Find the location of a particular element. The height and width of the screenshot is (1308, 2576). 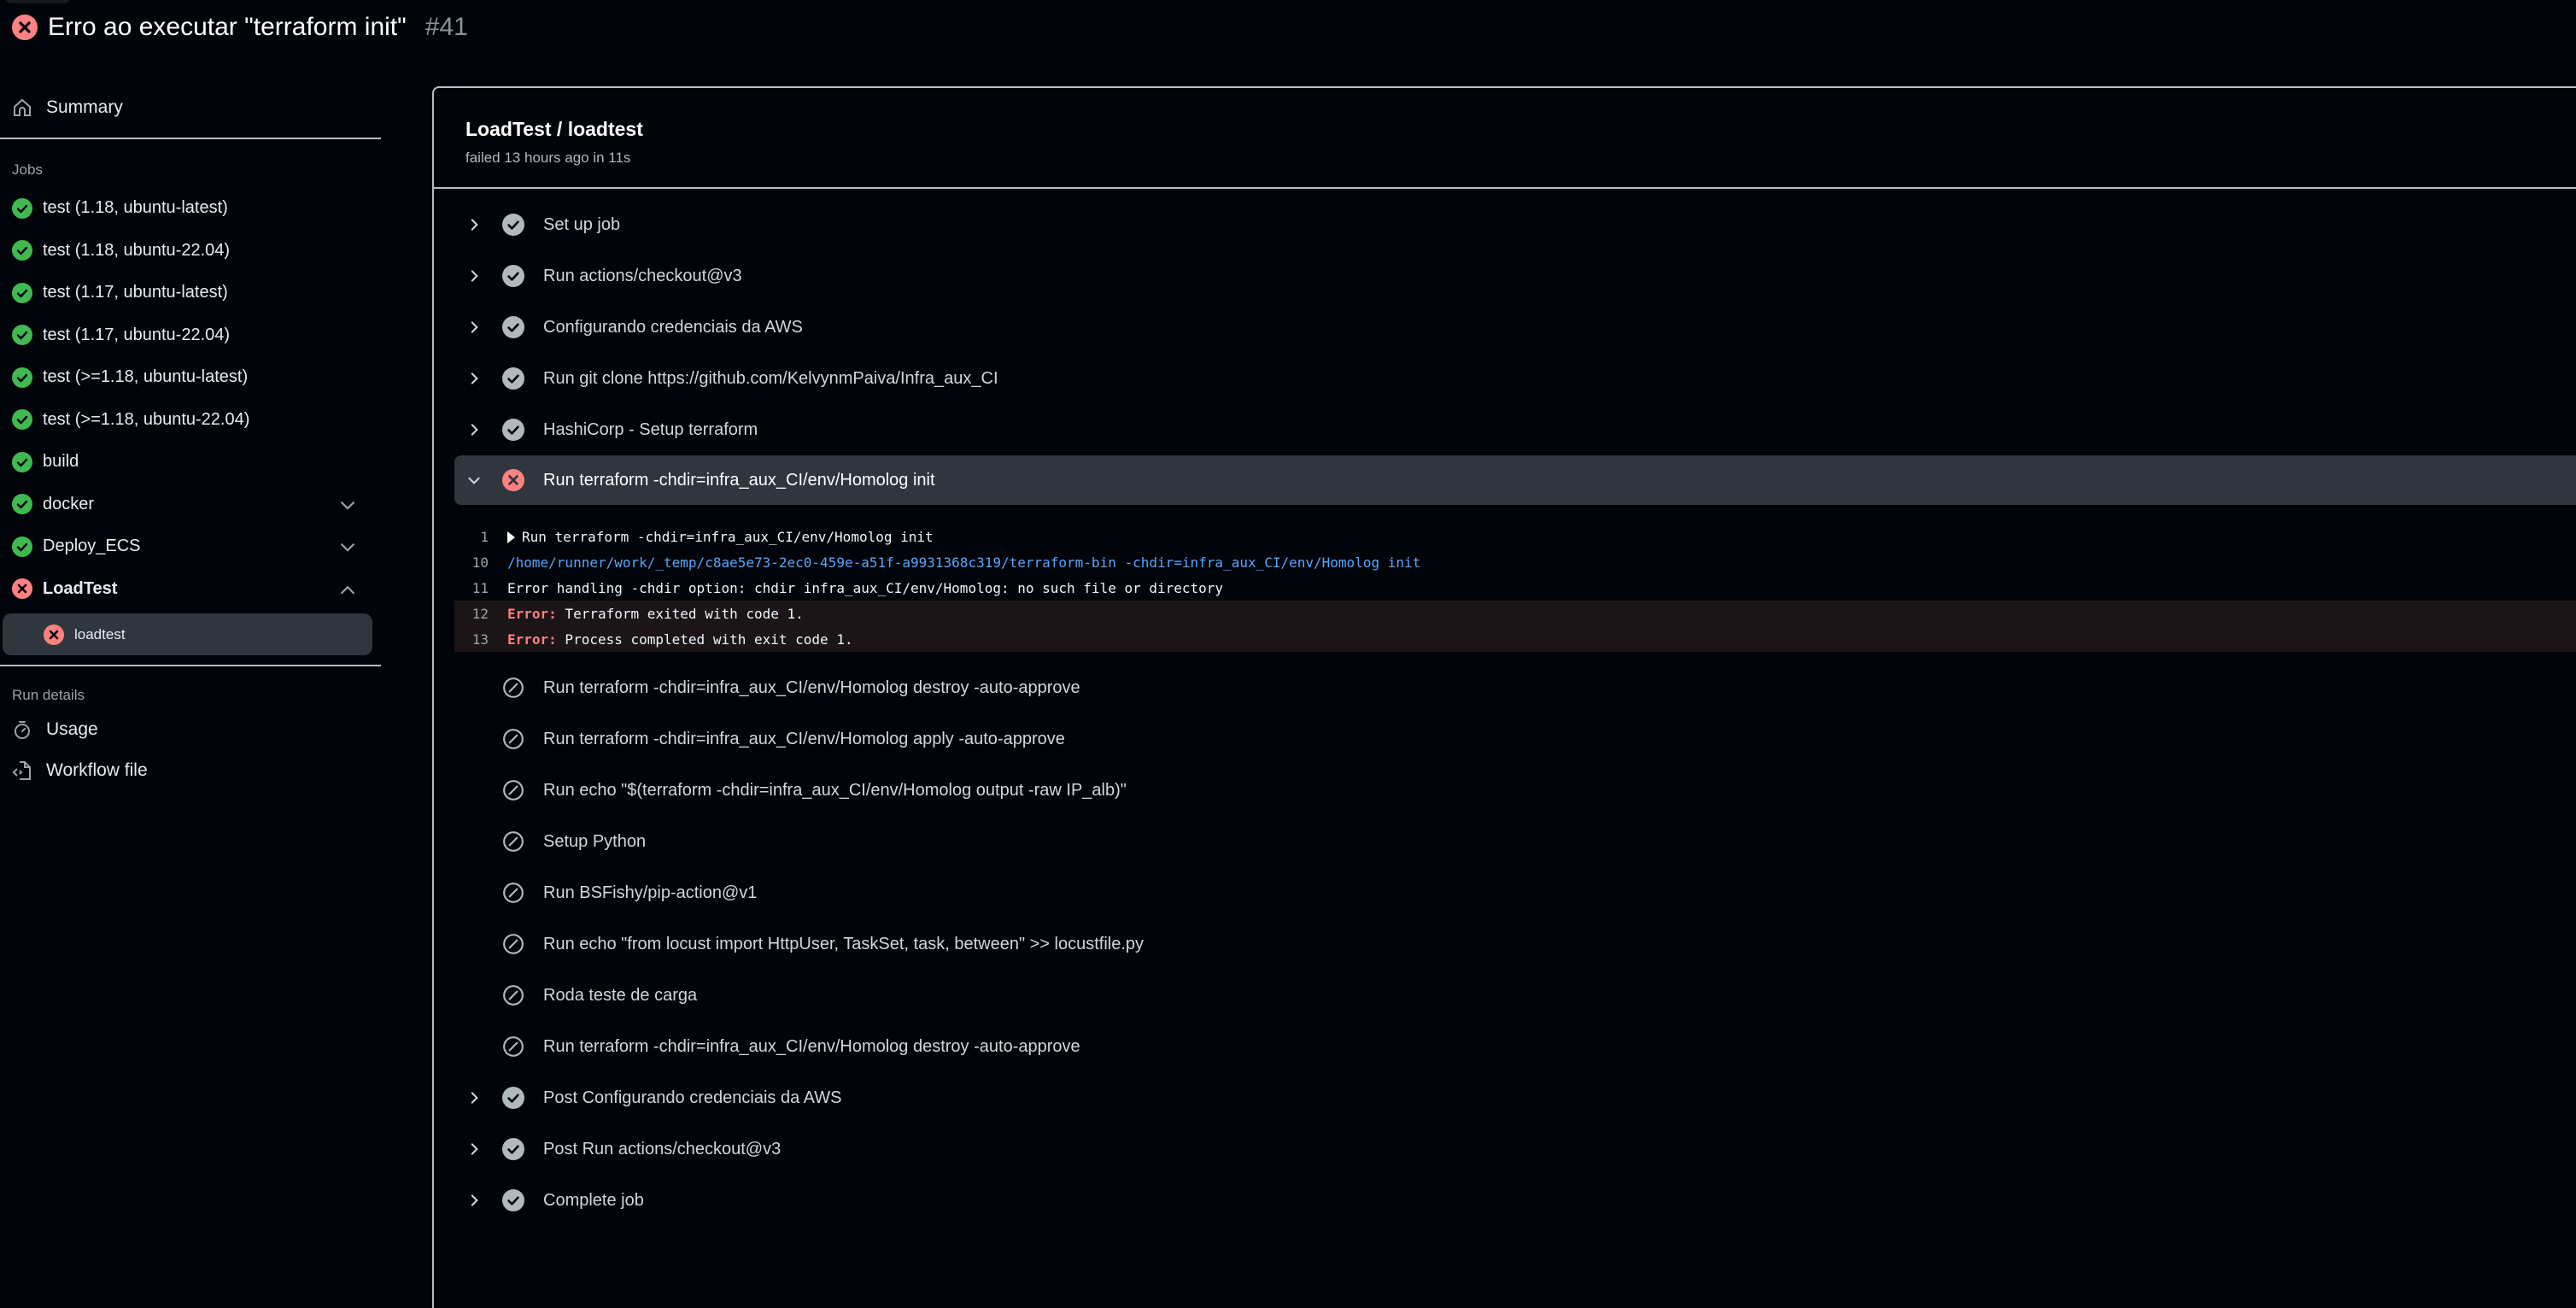

step-post-run-actions-checkout-v3: Post Run actions/checkout@v3 is located at coordinates (1515, 1149).